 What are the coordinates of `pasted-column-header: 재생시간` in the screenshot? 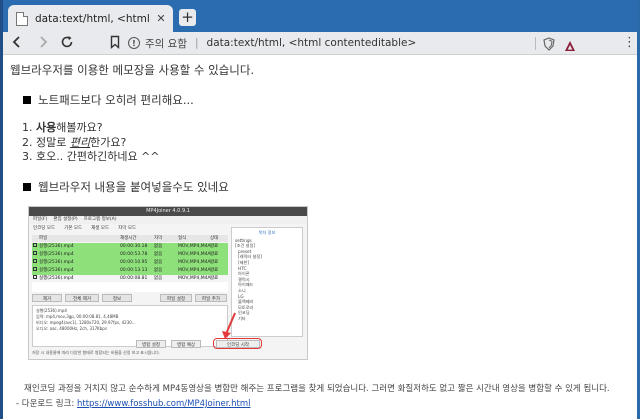 It's located at (128, 238).